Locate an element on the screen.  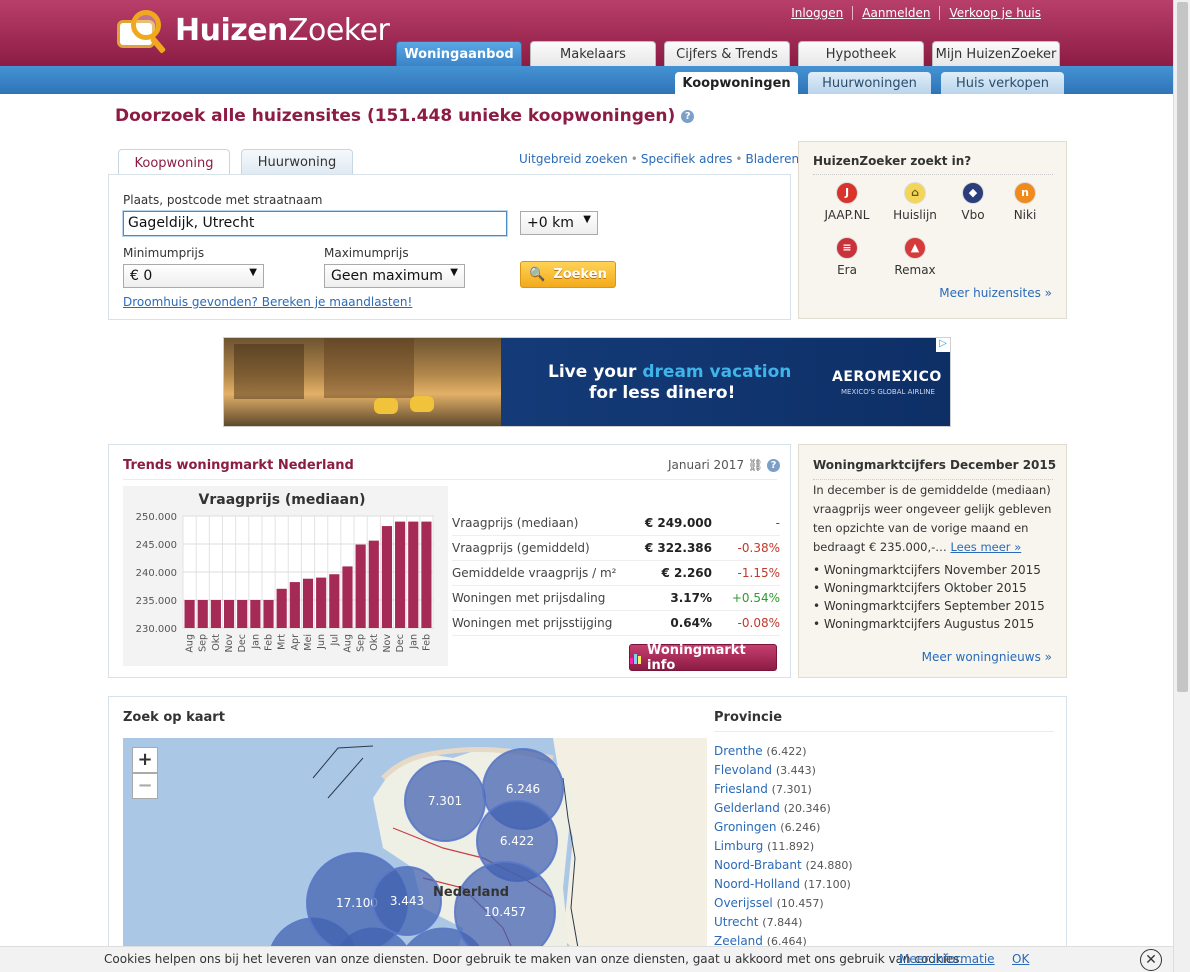
tab-cijfers-trends: Cijfers & Trends is located at coordinates (727, 53).